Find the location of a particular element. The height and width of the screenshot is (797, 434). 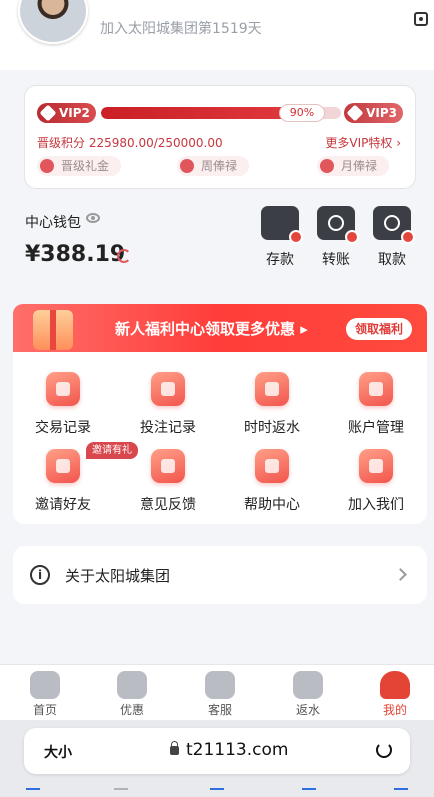

grid-item-label: 帮助中心 is located at coordinates (272, 505).